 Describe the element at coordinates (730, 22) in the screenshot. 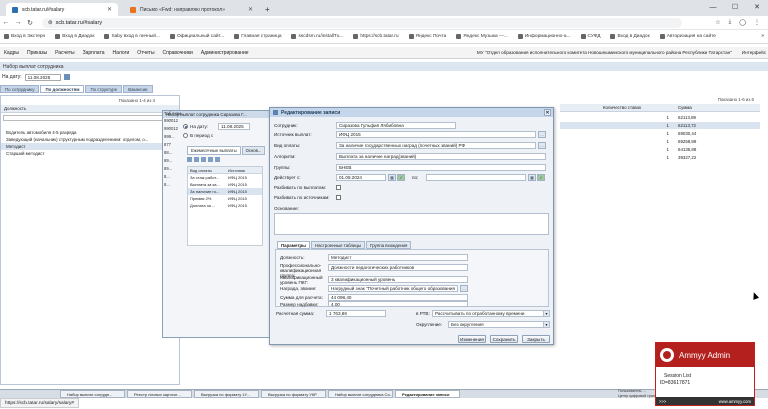

I see `download-icon: ⤓` at that location.